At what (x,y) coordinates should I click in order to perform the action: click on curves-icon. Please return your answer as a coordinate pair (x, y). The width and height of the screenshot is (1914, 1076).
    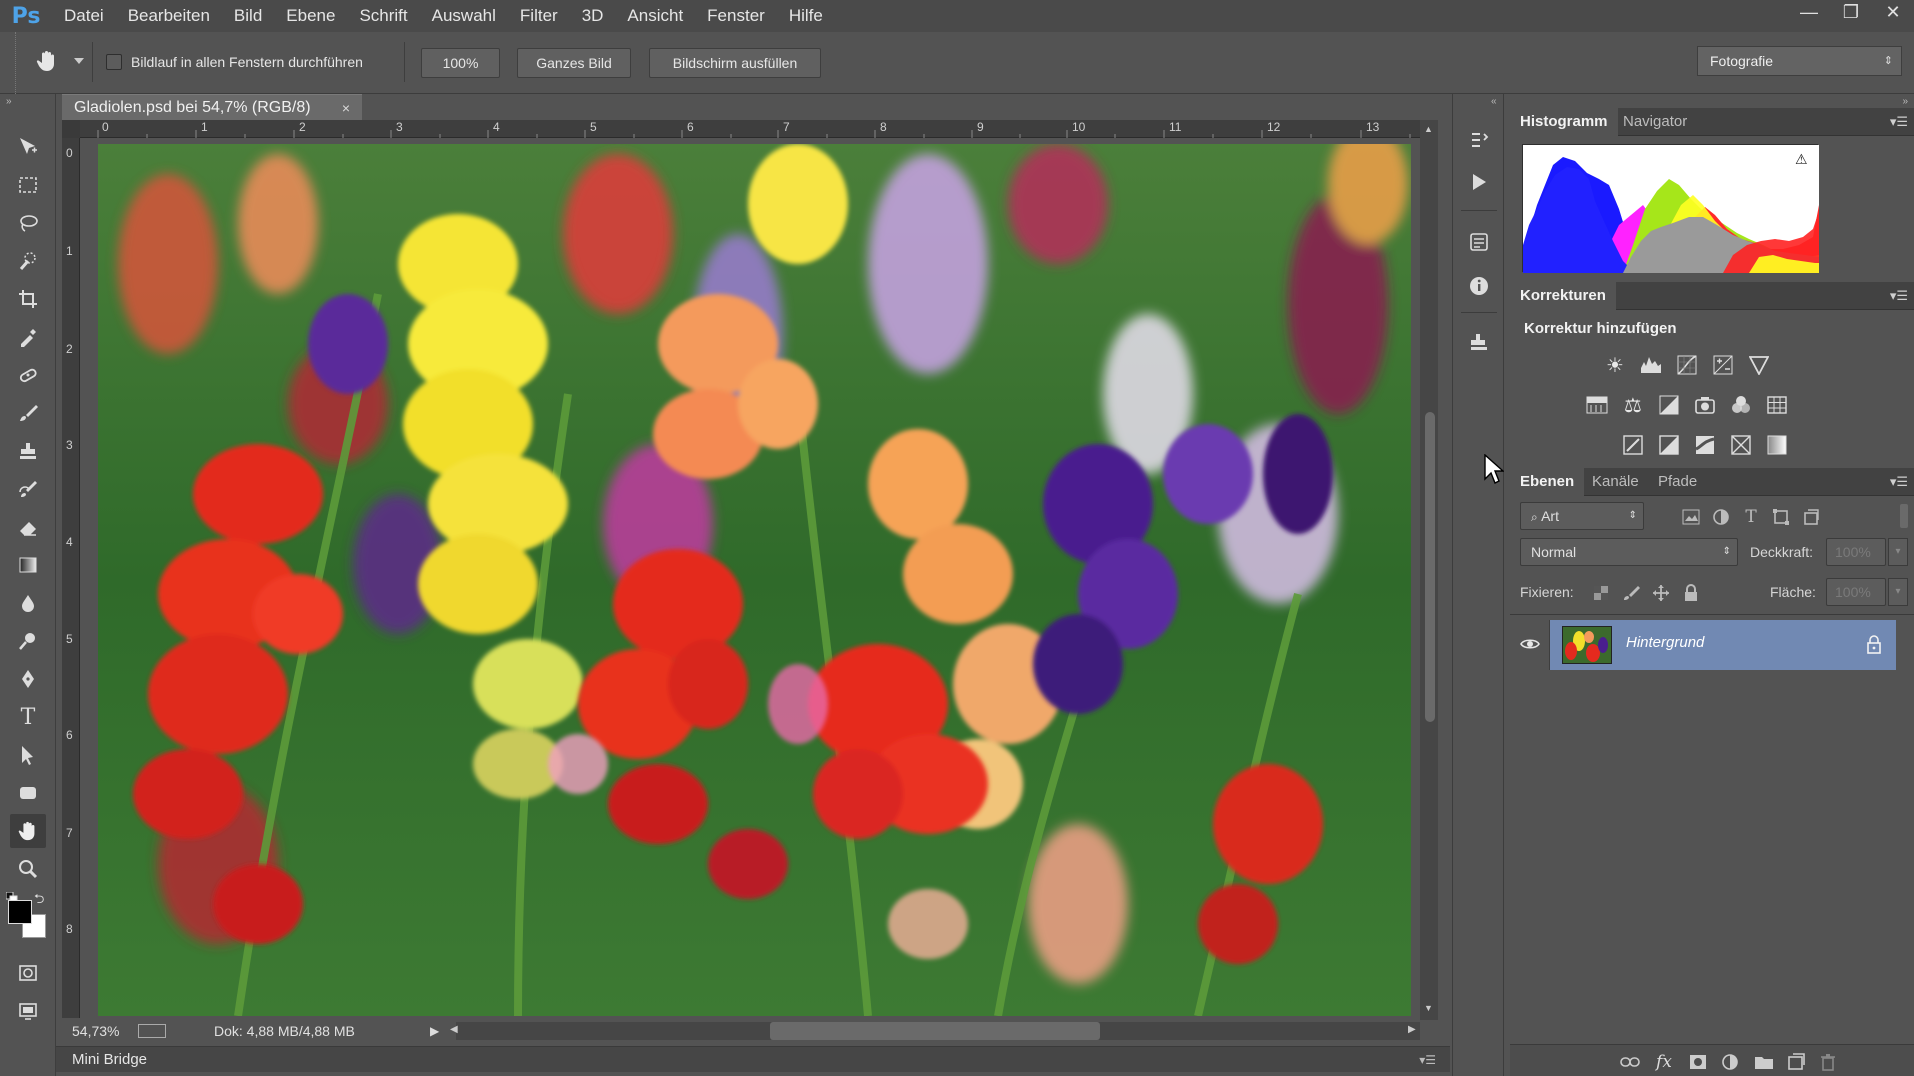
    Looking at the image, I should click on (1687, 365).